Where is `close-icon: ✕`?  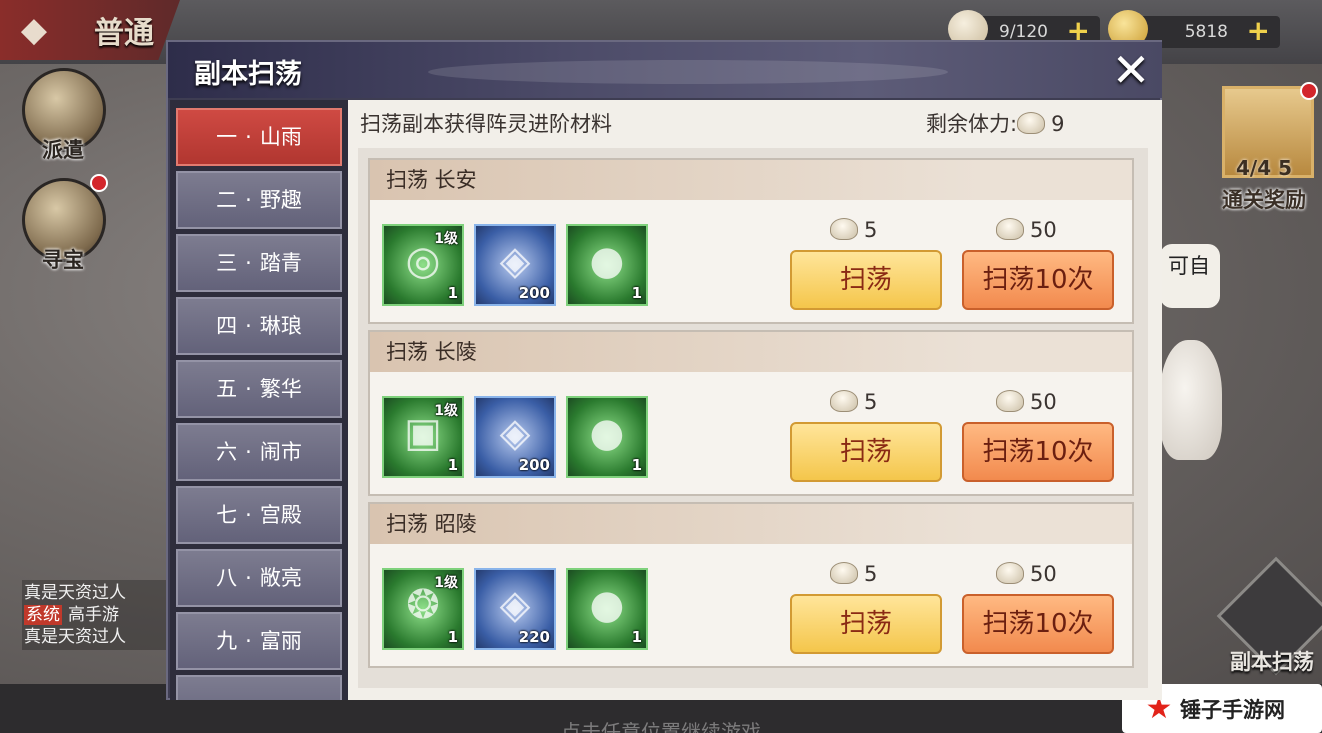
close-icon: ✕ is located at coordinates (1131, 70).